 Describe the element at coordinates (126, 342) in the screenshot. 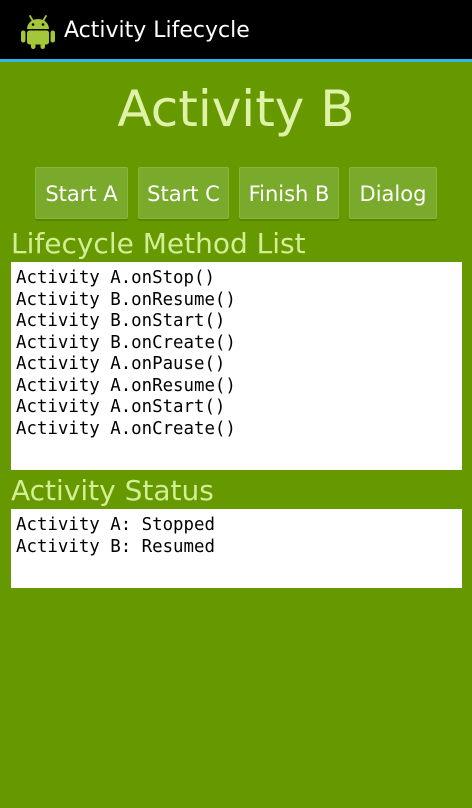

I see `method-line: Activity B.onCreate()` at that location.